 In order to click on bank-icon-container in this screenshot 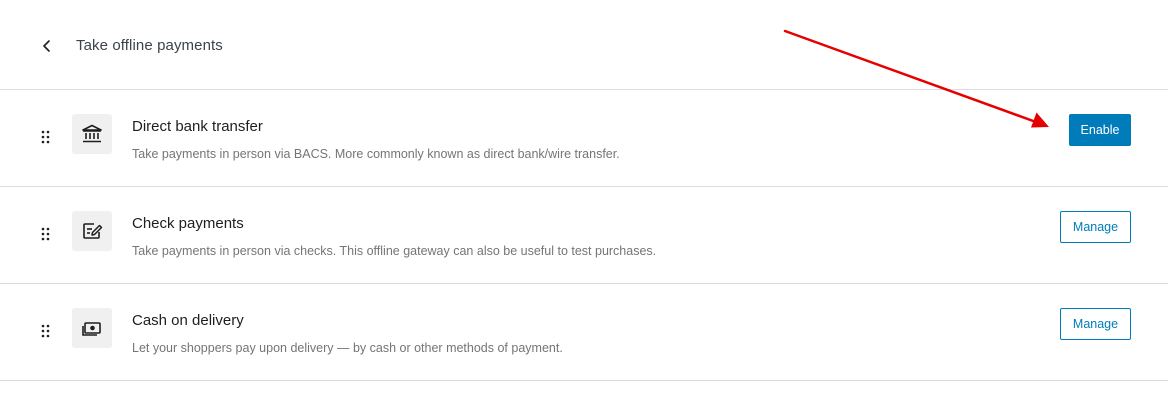, I will do `click(92, 134)`.